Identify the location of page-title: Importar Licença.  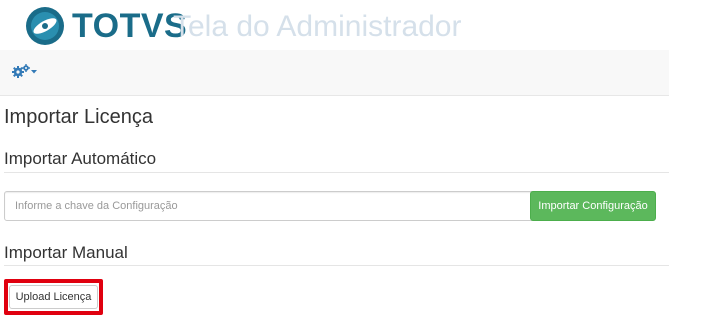
(78, 117).